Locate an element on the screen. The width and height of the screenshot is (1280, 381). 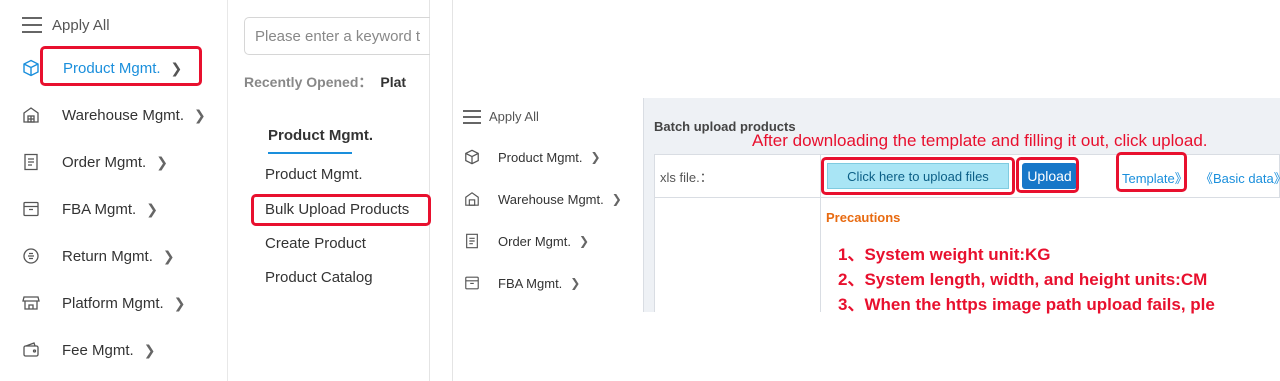
recent-item: Plat is located at coordinates (393, 82).